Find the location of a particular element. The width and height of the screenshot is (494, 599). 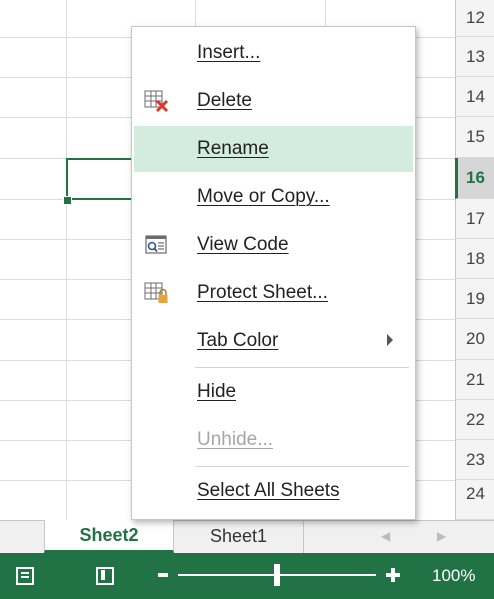

menu-item-label: Hide is located at coordinates (217, 391).